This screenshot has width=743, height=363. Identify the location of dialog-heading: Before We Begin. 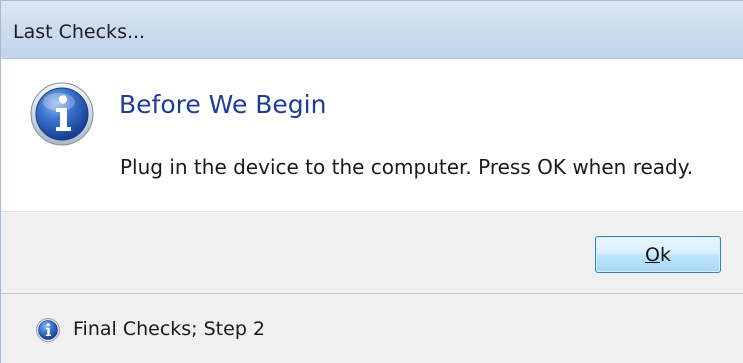
(223, 104).